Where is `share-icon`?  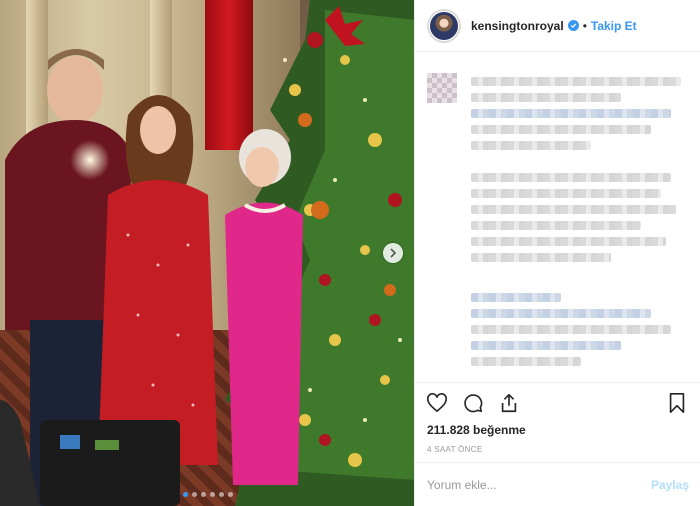
share-icon is located at coordinates (509, 403).